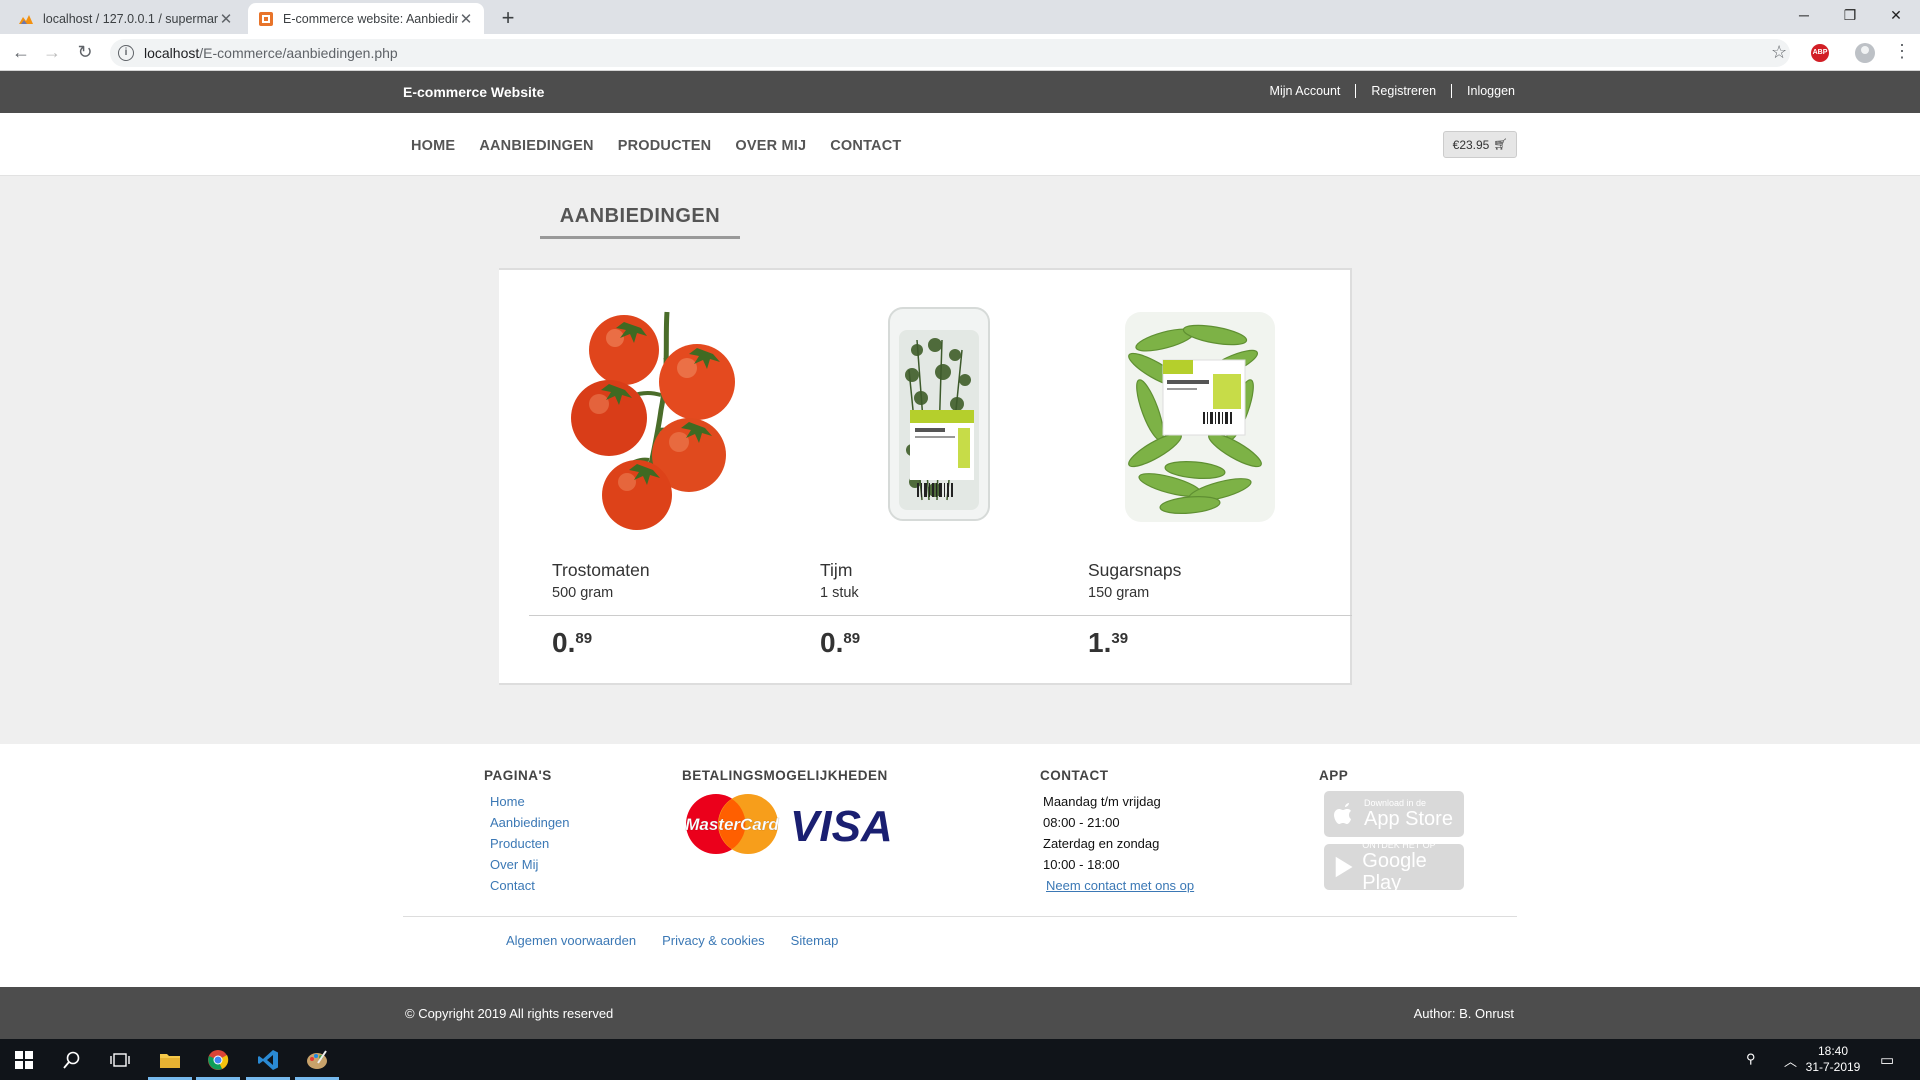 The width and height of the screenshot is (1920, 1080). What do you see at coordinates (1850, 15) in the screenshot?
I see `restore-icon: ❐` at bounding box center [1850, 15].